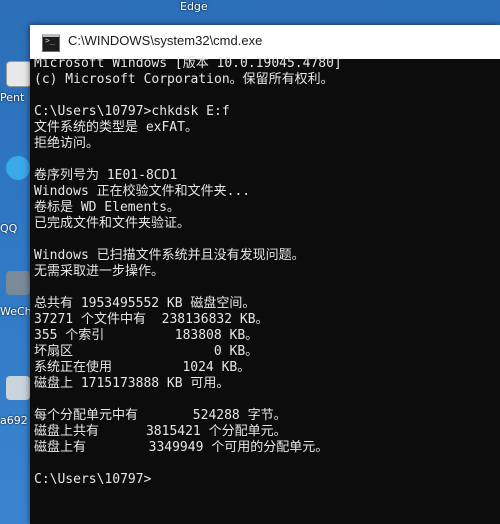 This screenshot has width=500, height=524. Describe the element at coordinates (106, 175) in the screenshot. I see `console-line: 卷序列号为 1E01-8CD1` at that location.